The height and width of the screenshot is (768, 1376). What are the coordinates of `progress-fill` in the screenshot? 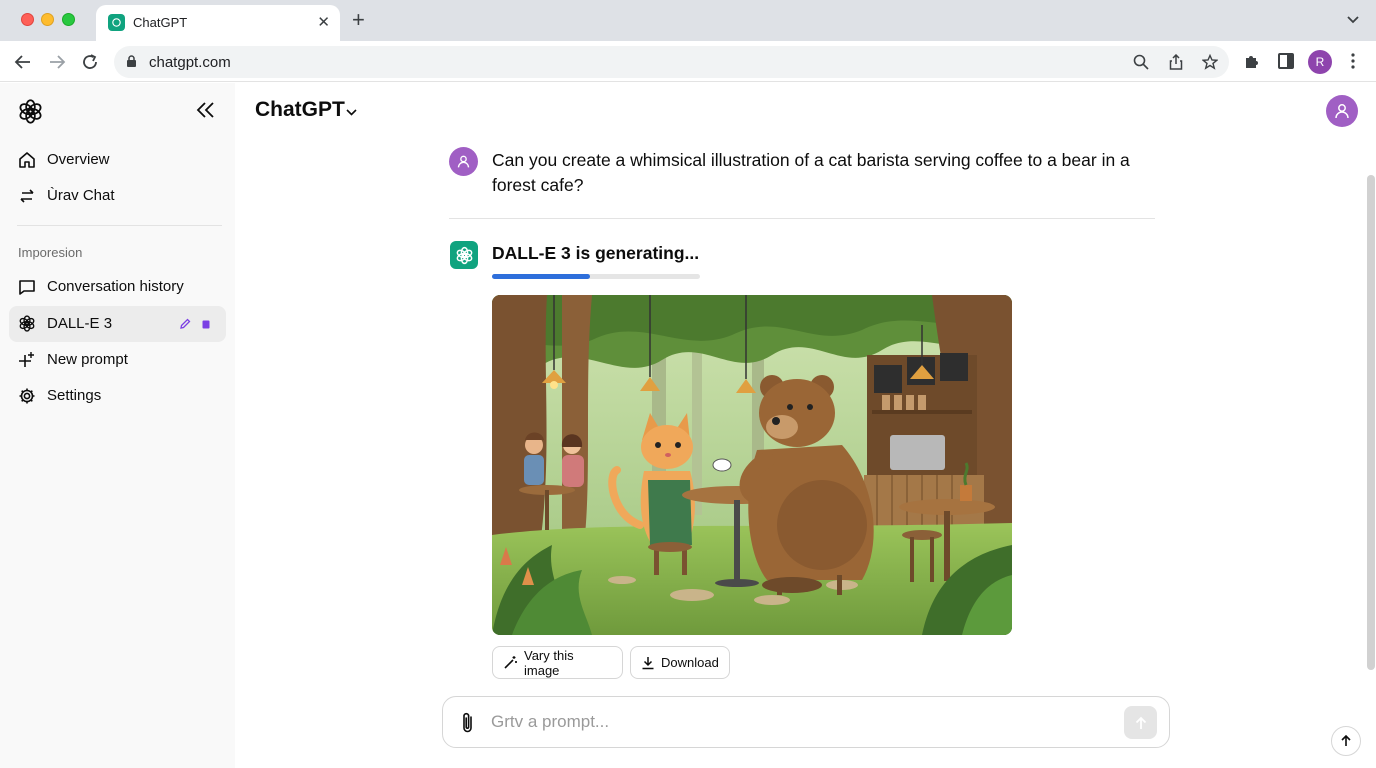 It's located at (541, 276).